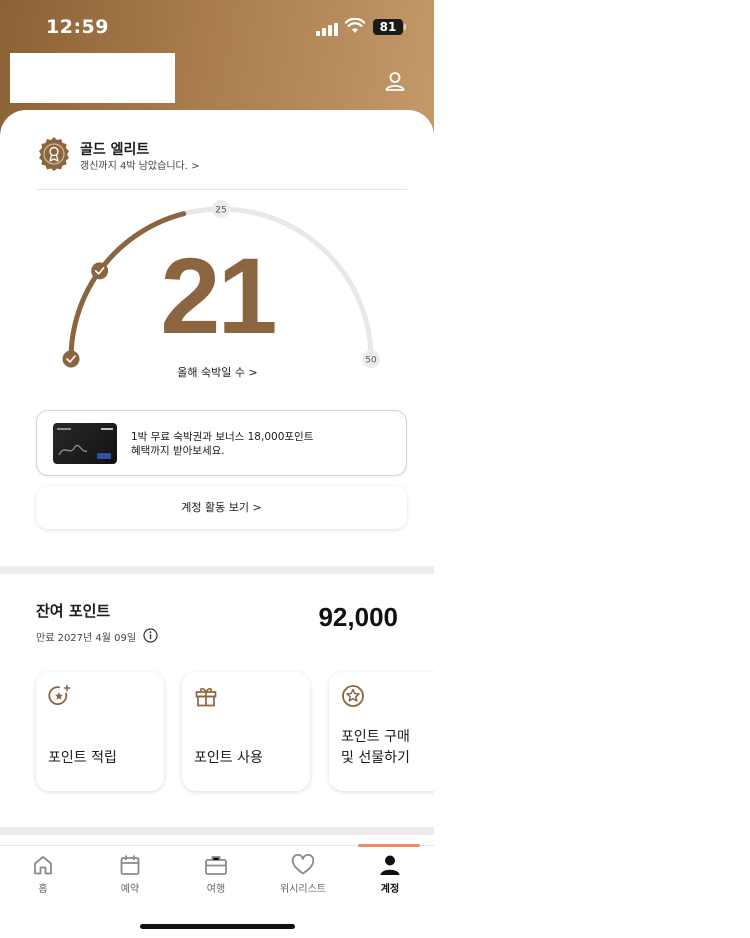 This screenshot has height=938, width=750. I want to click on nights-this-year-link: 올해 숙박일 수 >, so click(217, 372).